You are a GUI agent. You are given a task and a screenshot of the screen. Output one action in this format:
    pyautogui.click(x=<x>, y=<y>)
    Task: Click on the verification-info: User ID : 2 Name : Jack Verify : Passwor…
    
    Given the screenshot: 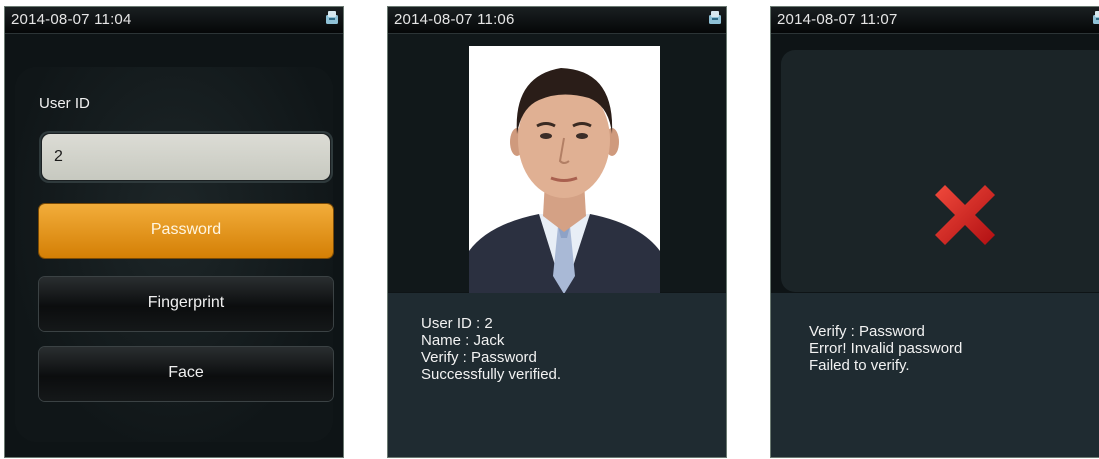 What is the action you would take?
    pyautogui.click(x=491, y=349)
    